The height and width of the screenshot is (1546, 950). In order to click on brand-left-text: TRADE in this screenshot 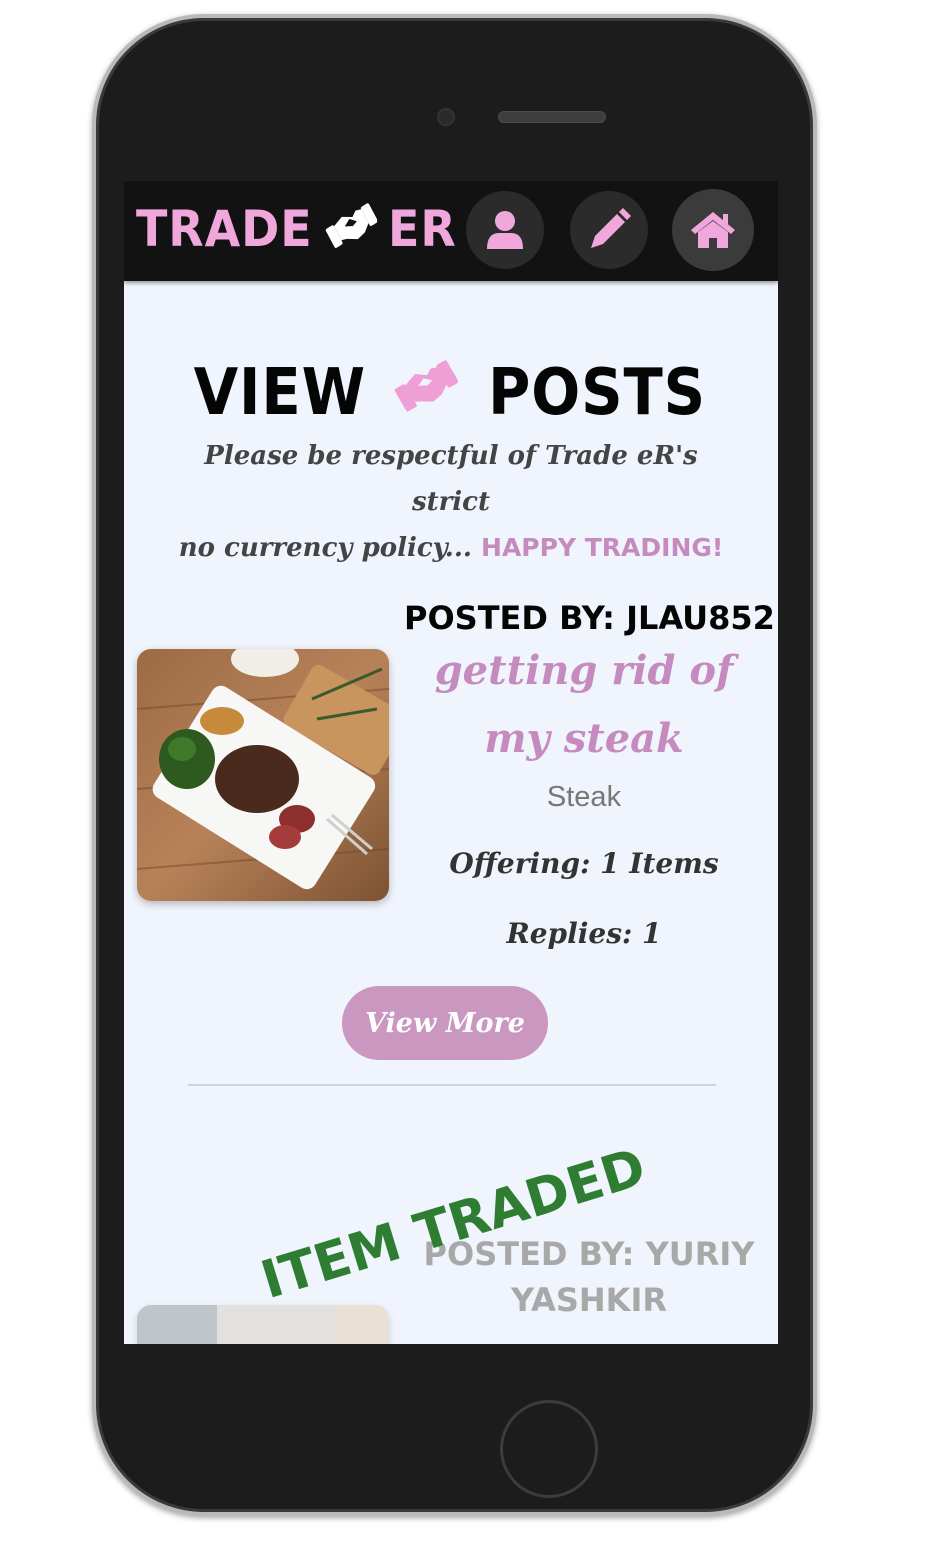, I will do `click(224, 229)`.